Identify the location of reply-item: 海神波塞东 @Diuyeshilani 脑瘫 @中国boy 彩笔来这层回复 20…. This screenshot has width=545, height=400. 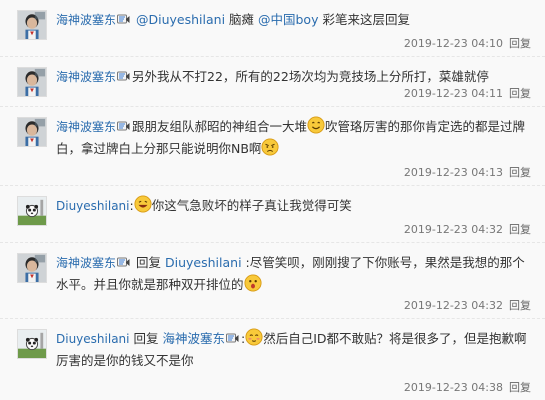
(272, 28).